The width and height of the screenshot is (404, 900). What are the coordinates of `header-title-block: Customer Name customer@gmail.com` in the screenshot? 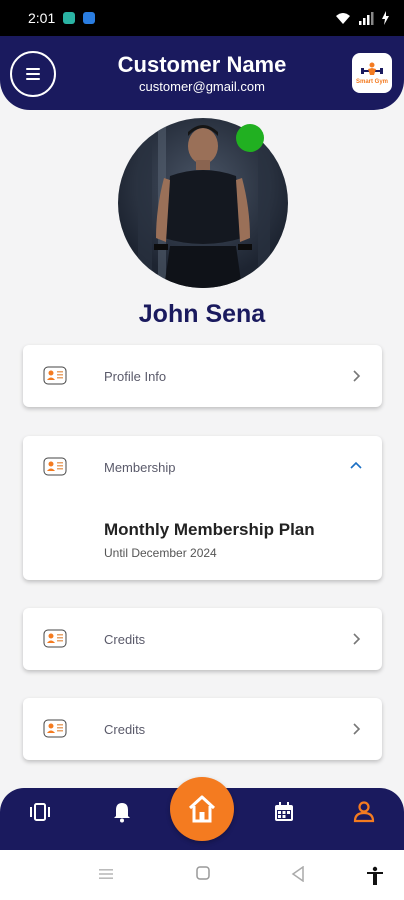 It's located at (202, 73).